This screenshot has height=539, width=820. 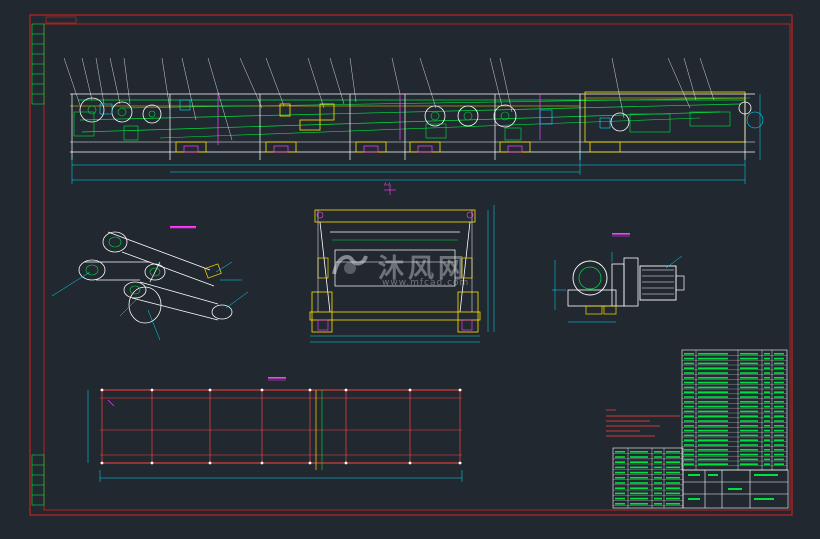 I want to click on mfcad-logo-icon, so click(x=350, y=265).